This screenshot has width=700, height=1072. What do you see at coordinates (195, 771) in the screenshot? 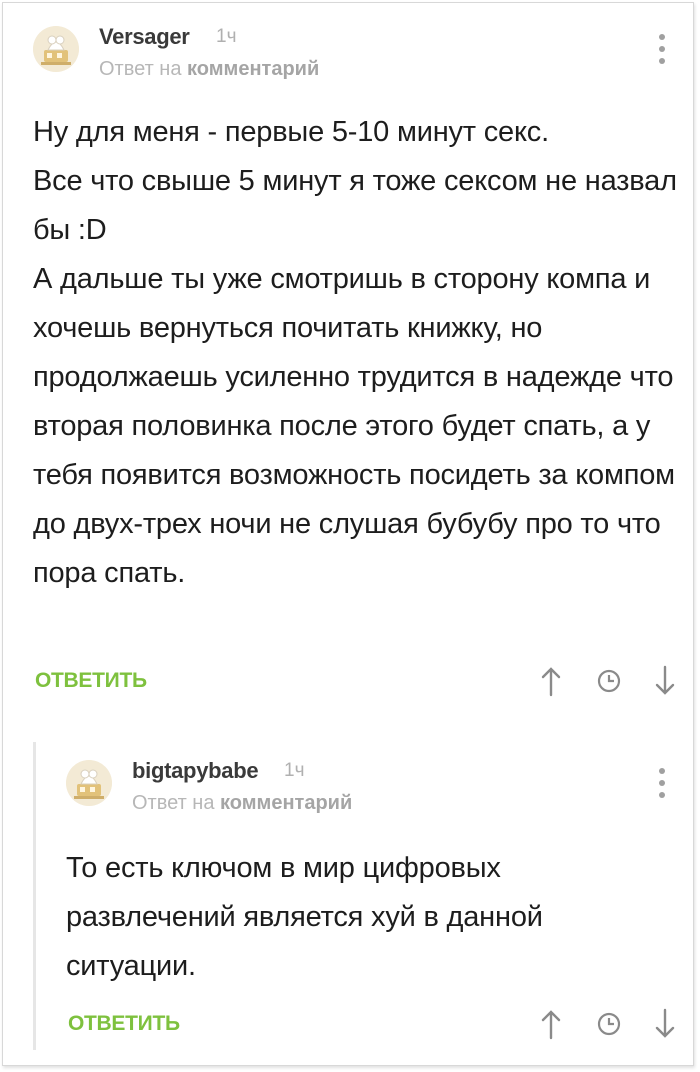
I see `username: bigtapybabe` at bounding box center [195, 771].